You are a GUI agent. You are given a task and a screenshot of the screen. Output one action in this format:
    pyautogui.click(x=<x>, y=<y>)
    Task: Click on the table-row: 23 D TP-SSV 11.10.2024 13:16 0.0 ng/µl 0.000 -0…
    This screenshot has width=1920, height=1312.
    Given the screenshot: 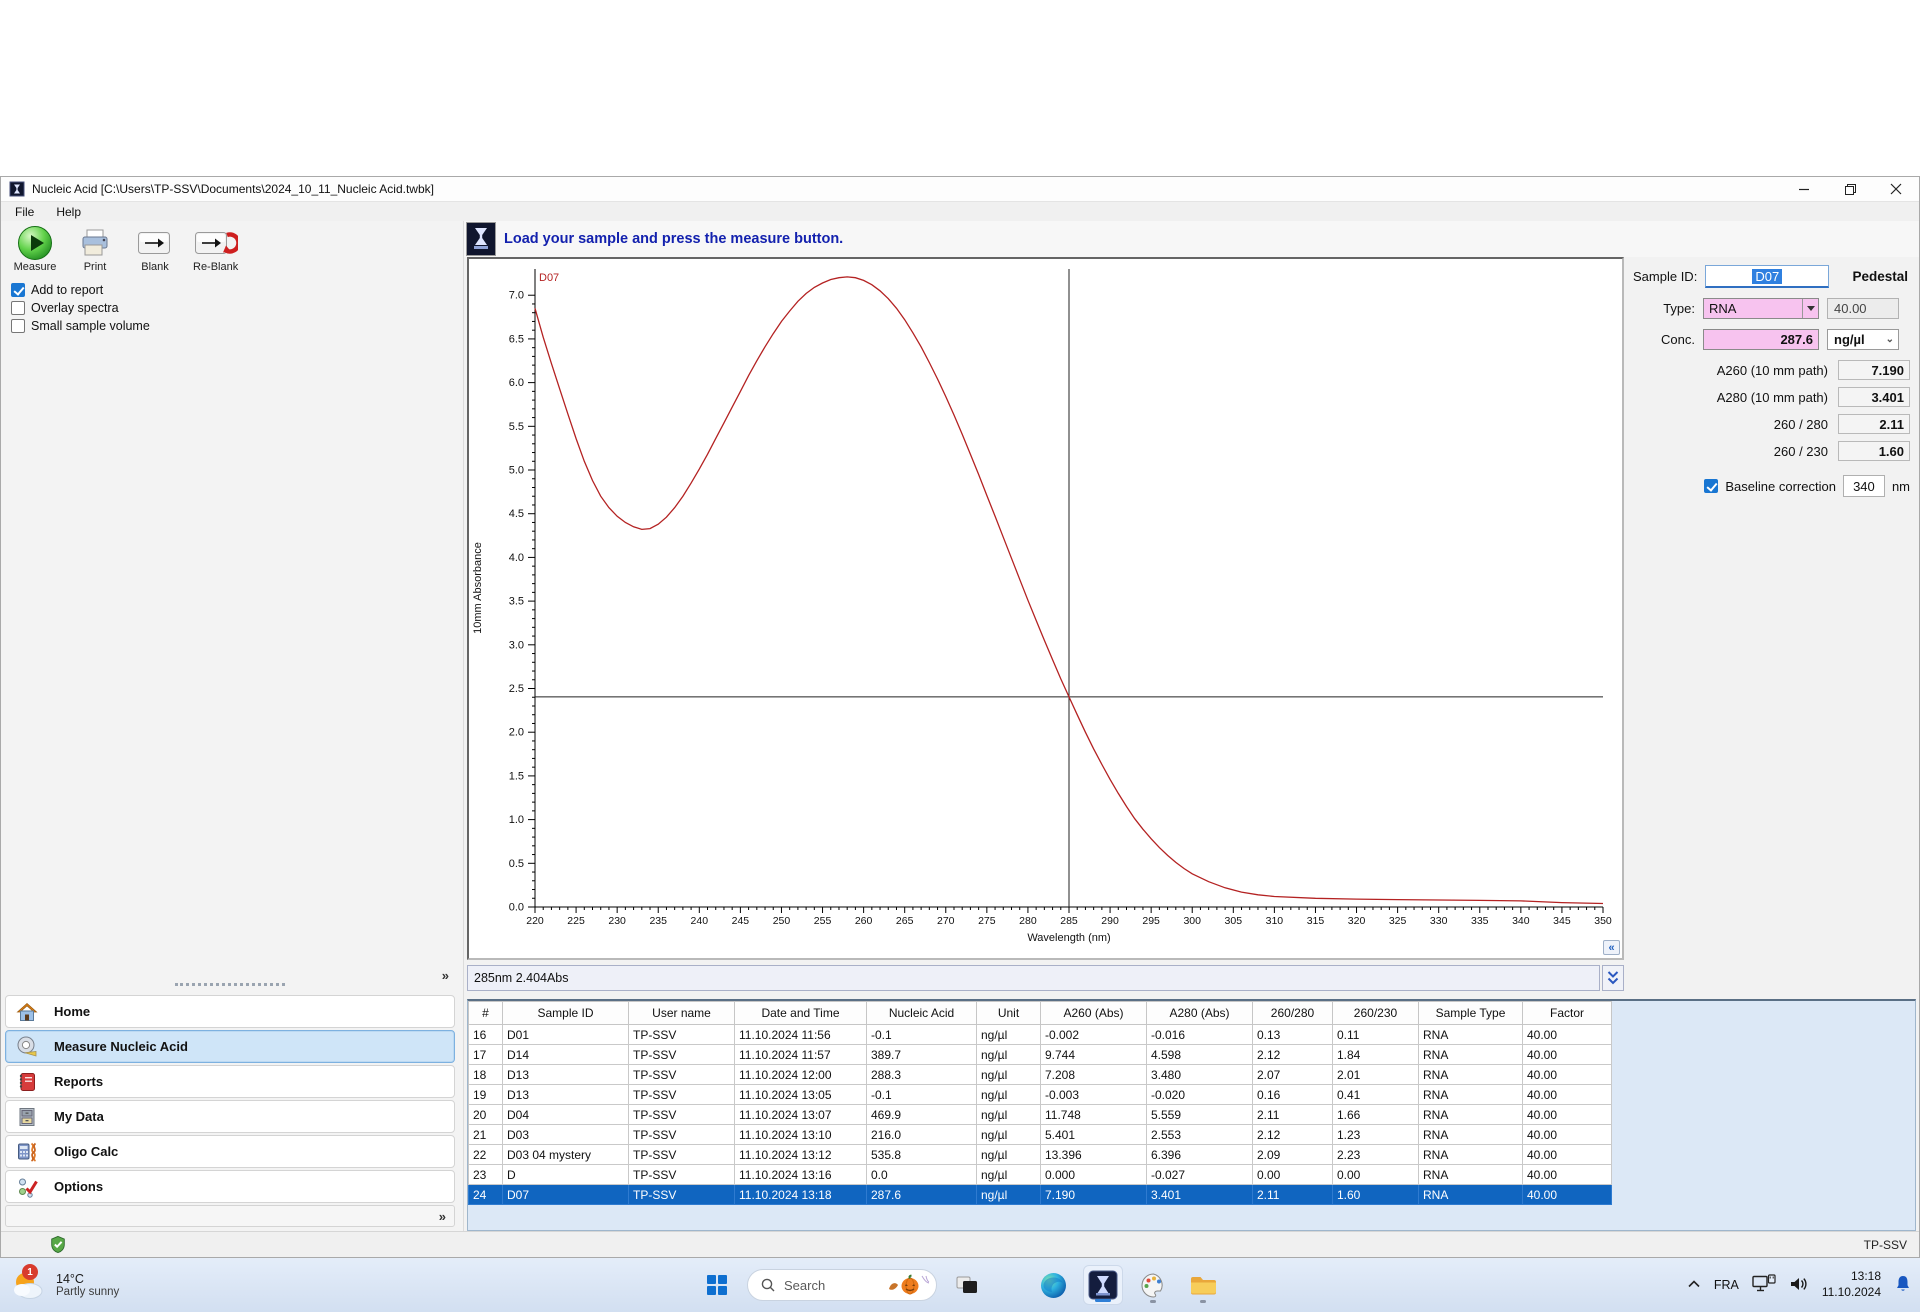 What is the action you would take?
    pyautogui.click(x=1040, y=1174)
    